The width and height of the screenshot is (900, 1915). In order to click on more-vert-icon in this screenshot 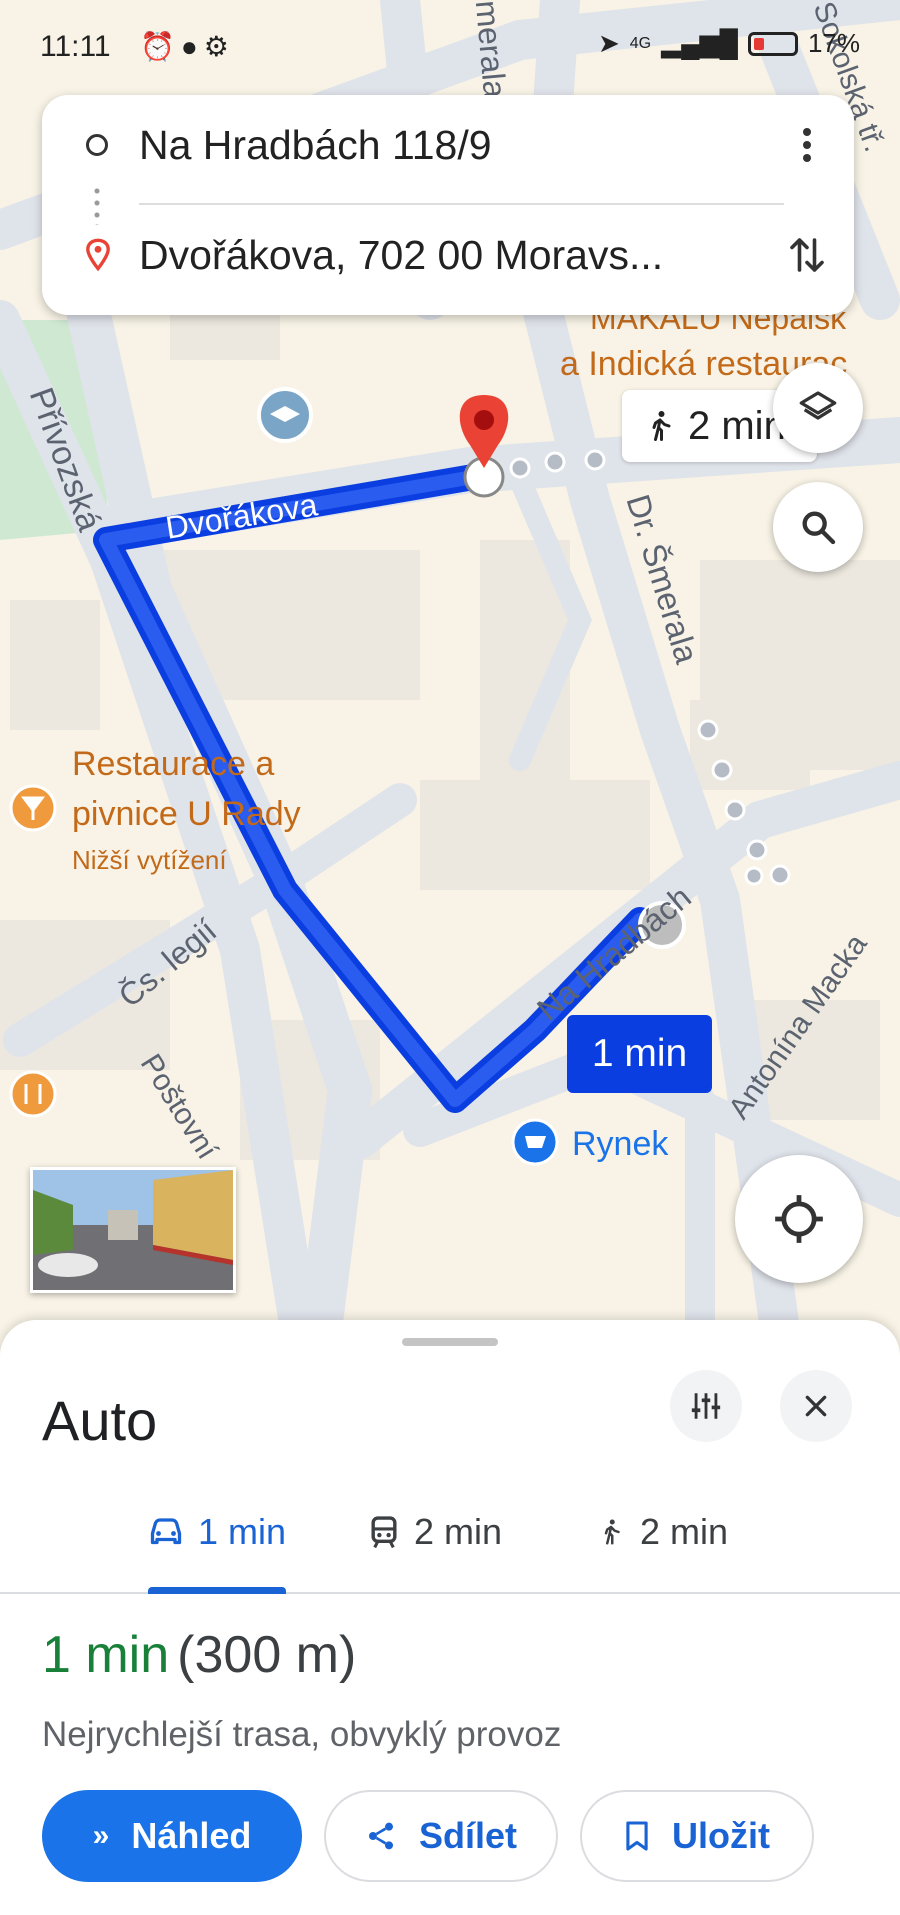, I will do `click(807, 145)`.